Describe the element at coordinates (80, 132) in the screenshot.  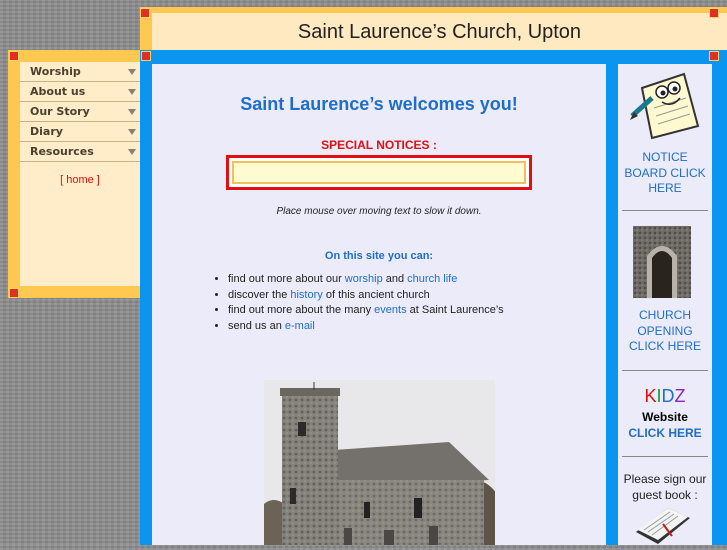
I see `nav-item-diary: Diary` at that location.